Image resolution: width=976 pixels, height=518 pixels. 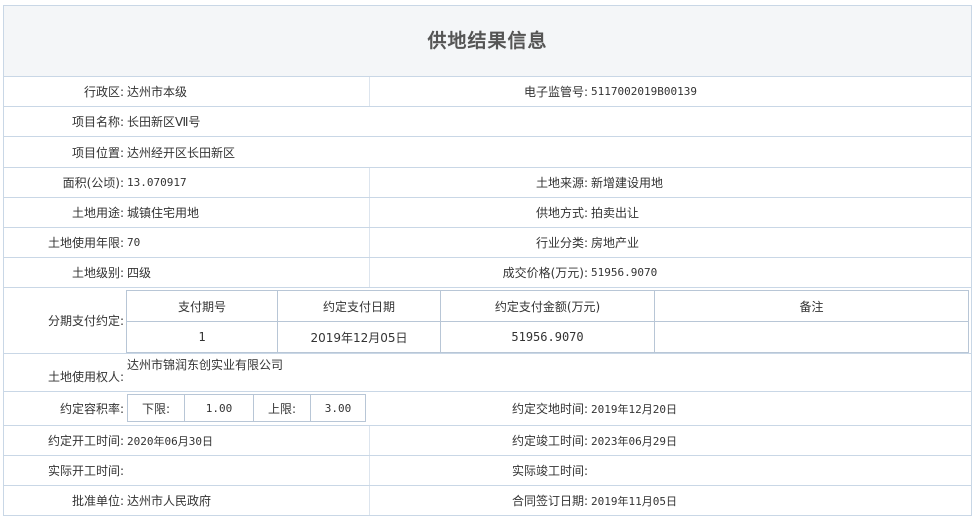 I want to click on industry-label: 行业分类:, so click(x=561, y=243).